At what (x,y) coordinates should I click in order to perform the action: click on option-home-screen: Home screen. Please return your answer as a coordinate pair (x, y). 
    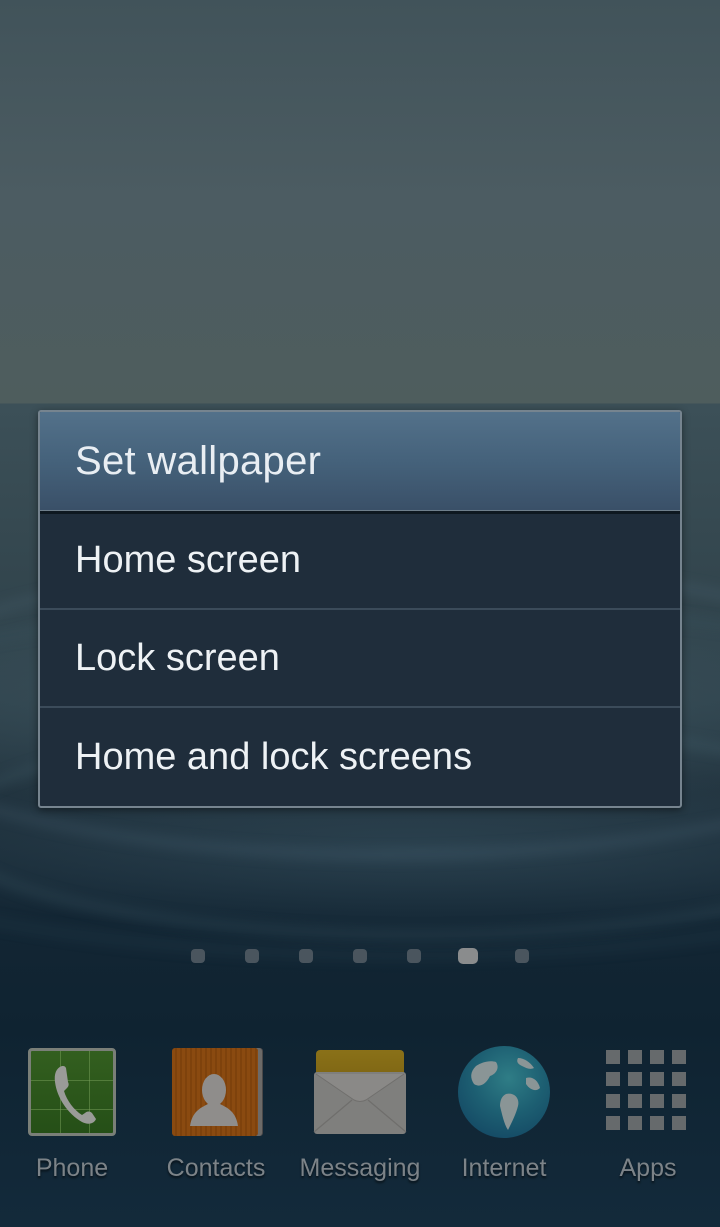
    Looking at the image, I should click on (360, 561).